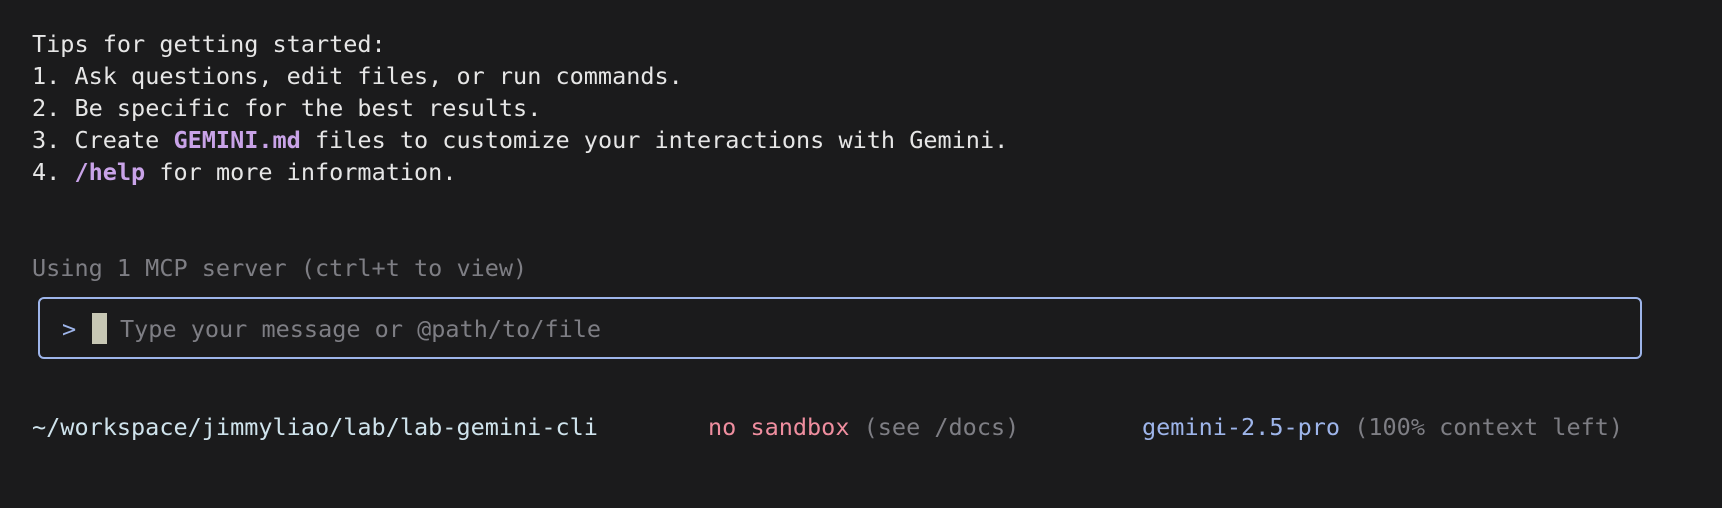 This screenshot has width=1722, height=508. What do you see at coordinates (862, 108) in the screenshot?
I see `tip-item-2: 2. Be specific for the best results.` at bounding box center [862, 108].